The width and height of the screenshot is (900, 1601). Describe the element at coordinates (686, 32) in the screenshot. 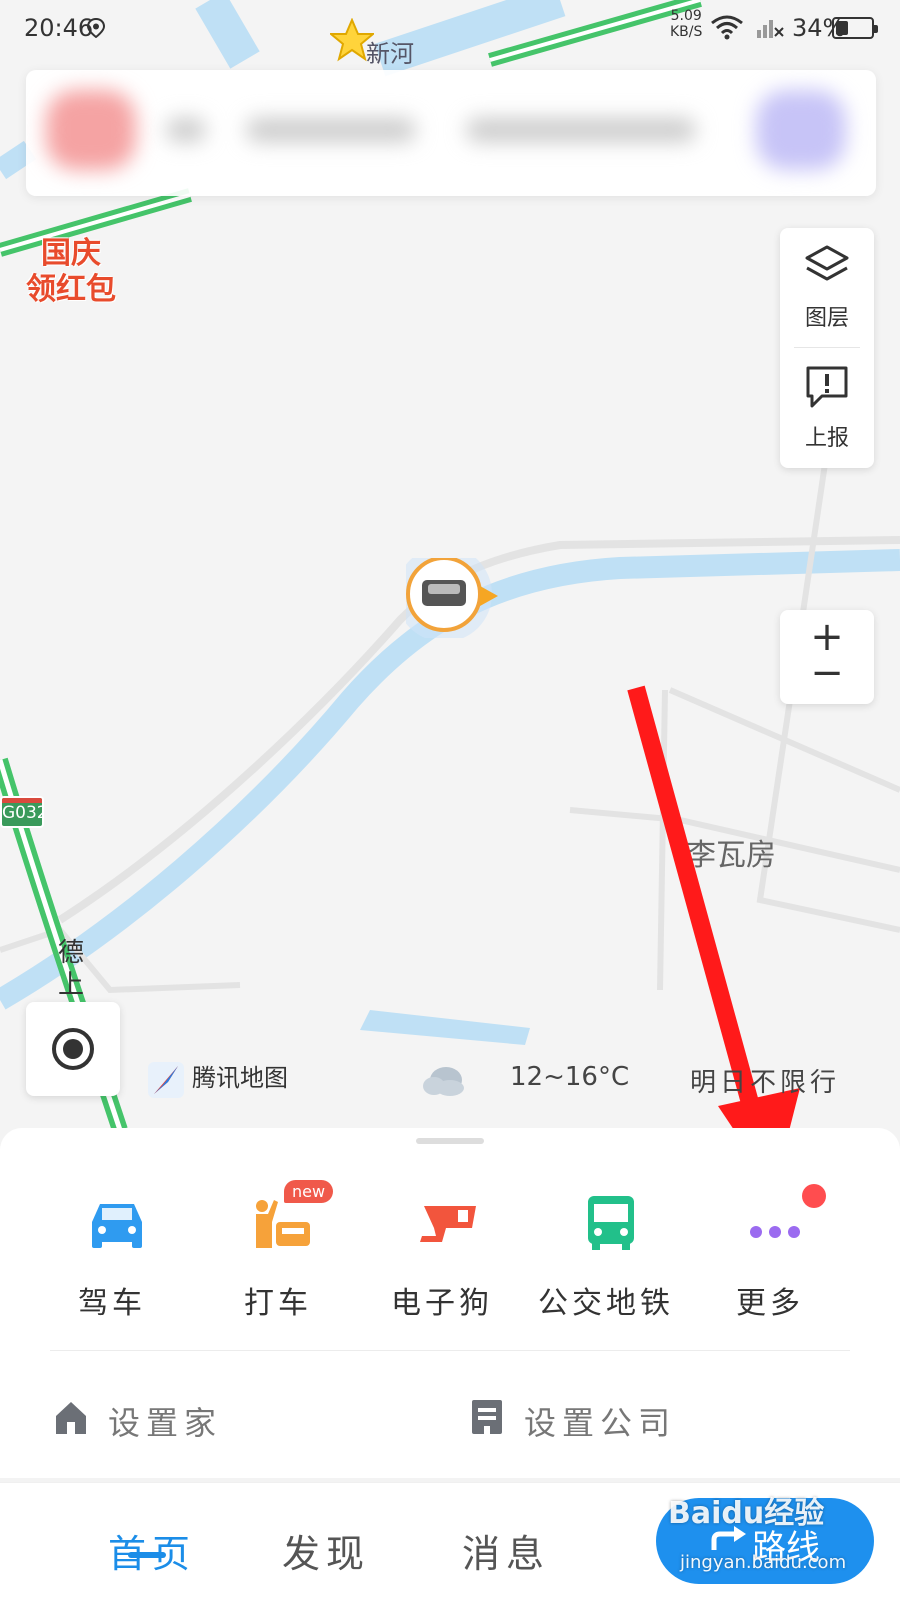

I see `network-speed-unit: KB/S` at that location.